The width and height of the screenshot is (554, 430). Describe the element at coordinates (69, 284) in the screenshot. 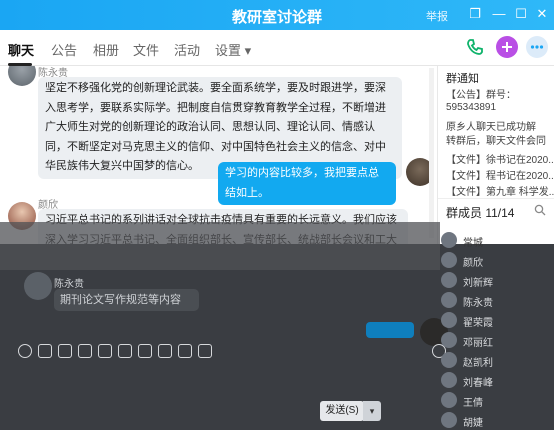

I see `sender-name: 陈永贵` at that location.